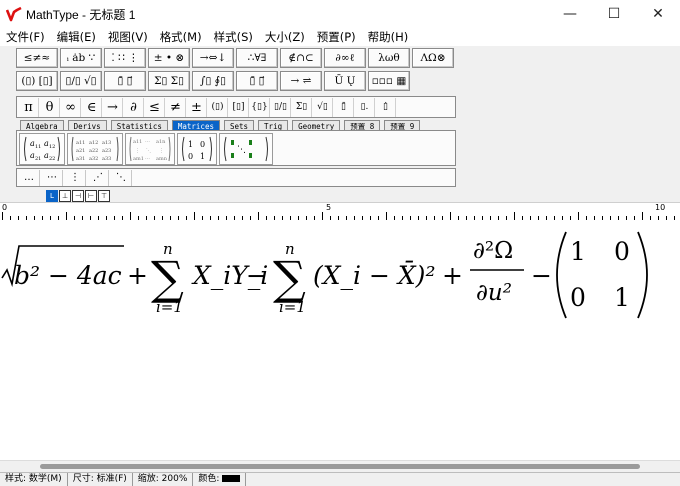 The height and width of the screenshot is (486, 680). What do you see at coordinates (340, 466) in the screenshot?
I see `scrollbar-thumb` at bounding box center [340, 466].